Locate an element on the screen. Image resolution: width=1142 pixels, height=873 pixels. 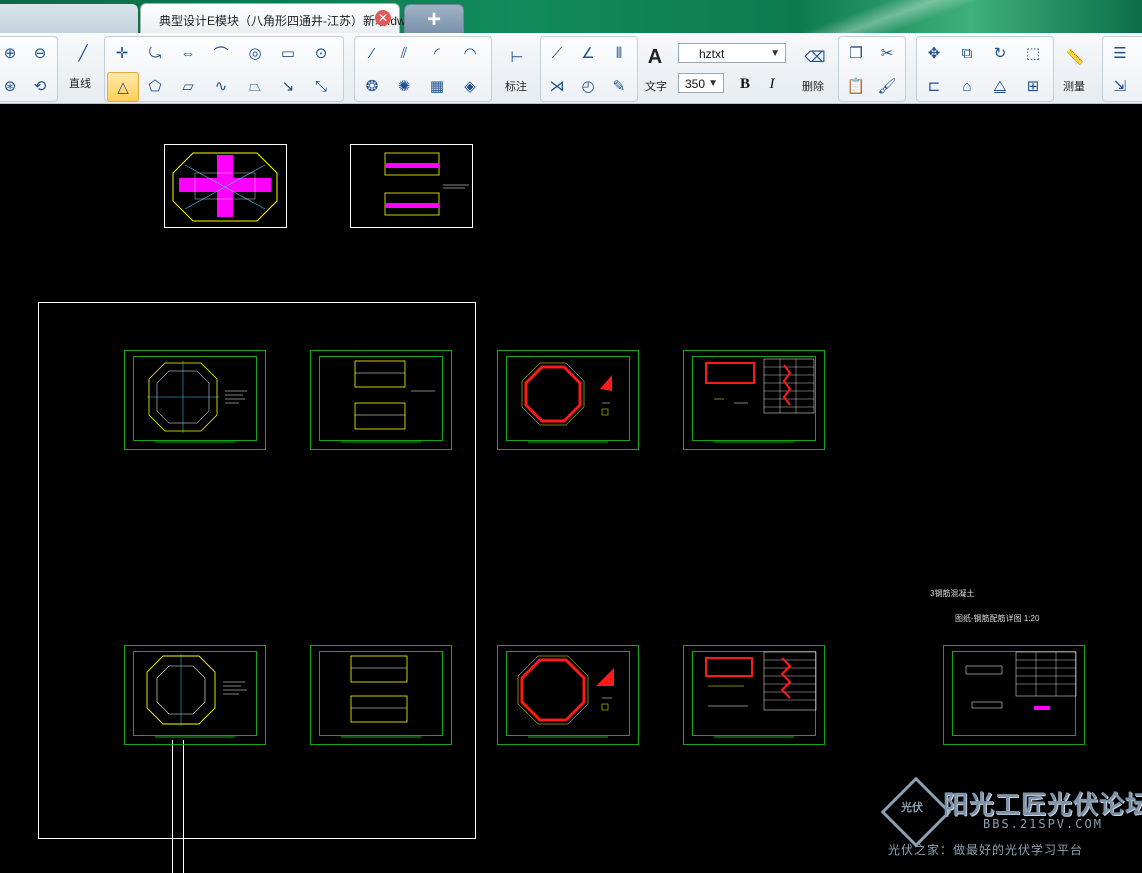
ellipse-icon: ⊙ is located at coordinates (321, 53).